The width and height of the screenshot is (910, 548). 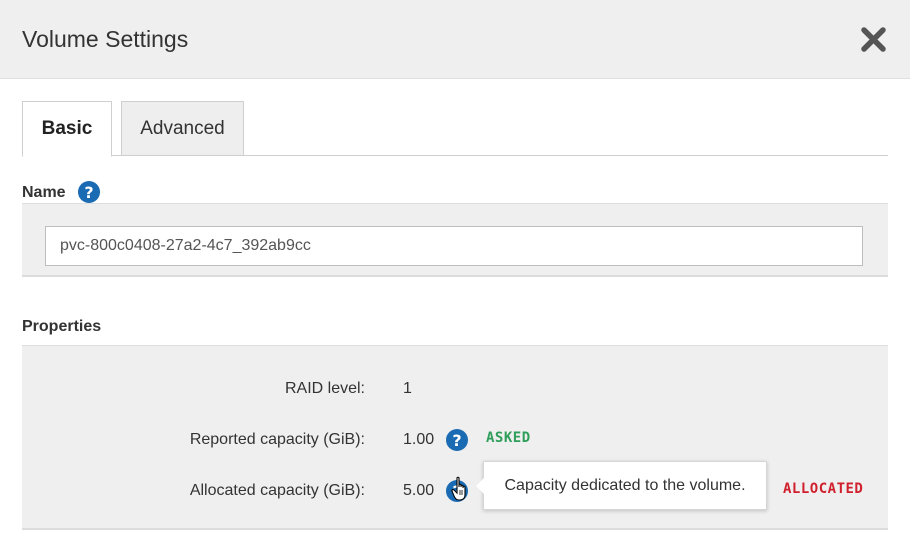 What do you see at coordinates (277, 490) in the screenshot?
I see `allocated-capacity-label: Allocated capacity (GiB):` at bounding box center [277, 490].